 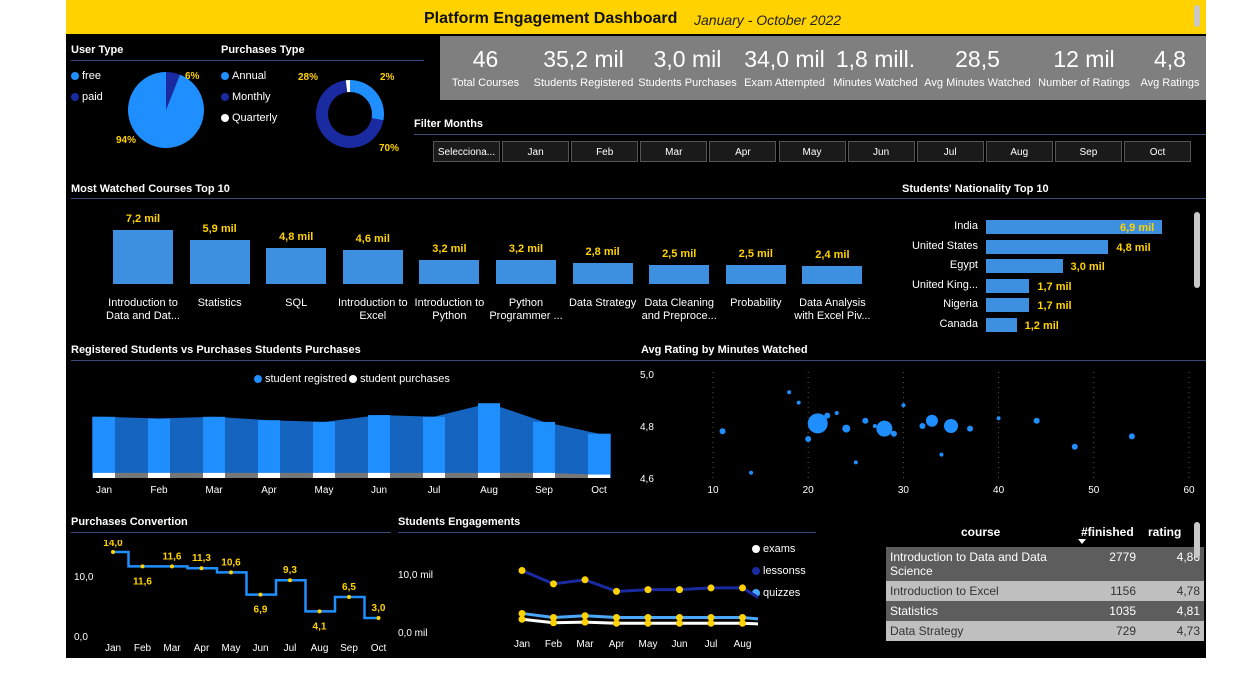 I want to click on pie-slice, so click(x=165, y=110).